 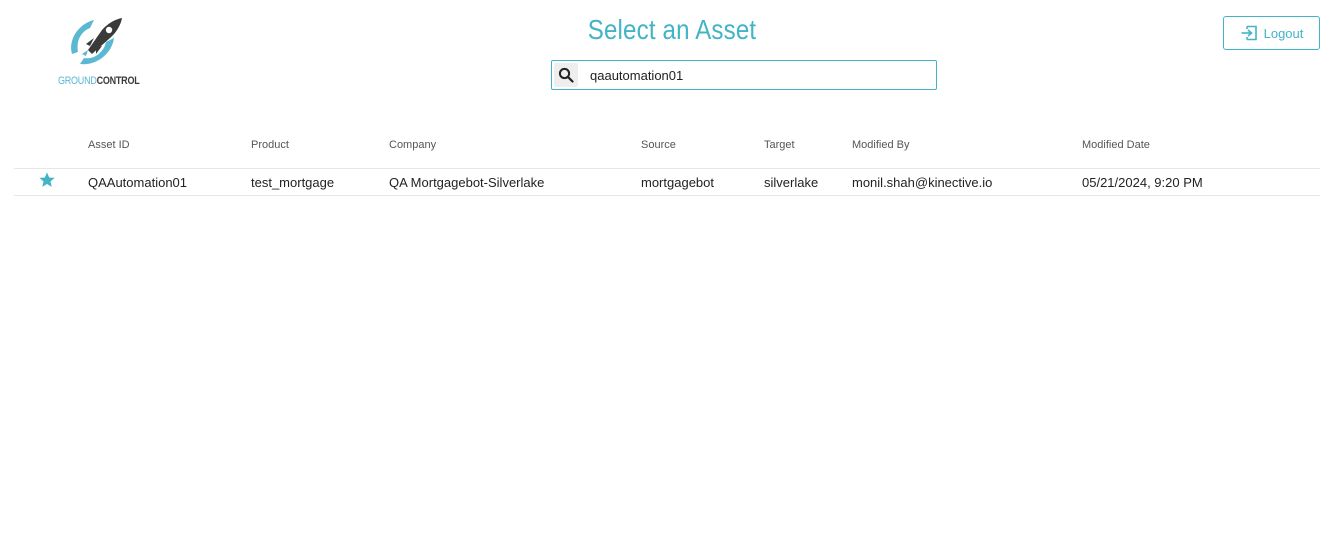 What do you see at coordinates (677, 182) in the screenshot?
I see `cell-source: mortgagebot` at bounding box center [677, 182].